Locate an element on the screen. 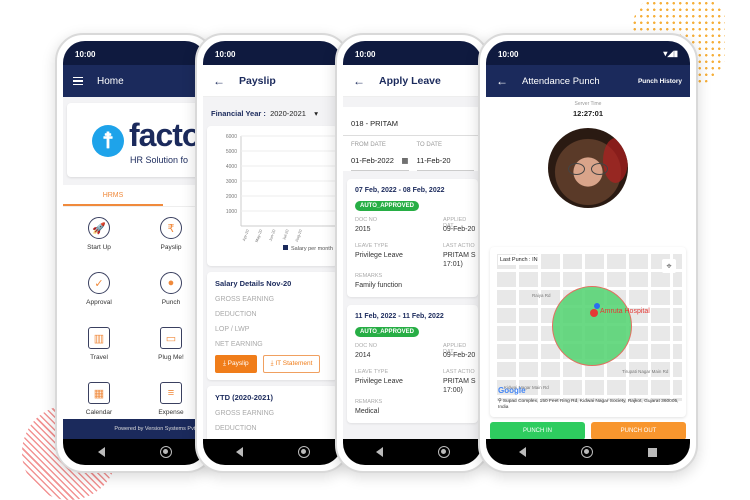  applied-value: 09-Feb-20 is located at coordinates (459, 355).